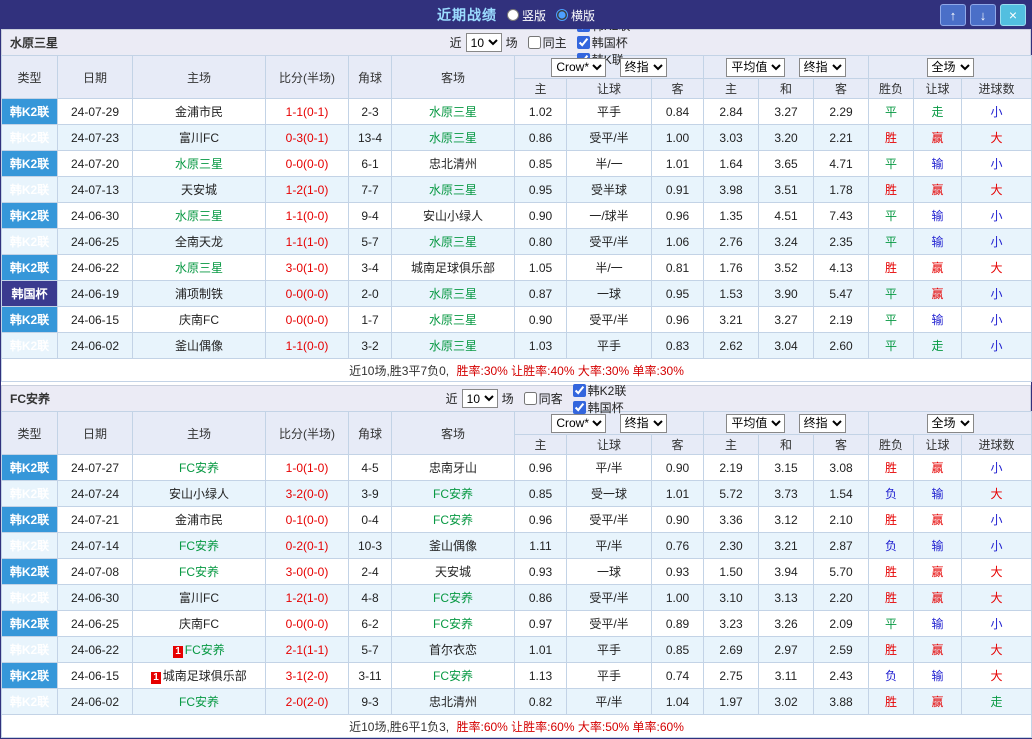  I want to click on away-team-cell-name: 忠北清州, so click(452, 702).